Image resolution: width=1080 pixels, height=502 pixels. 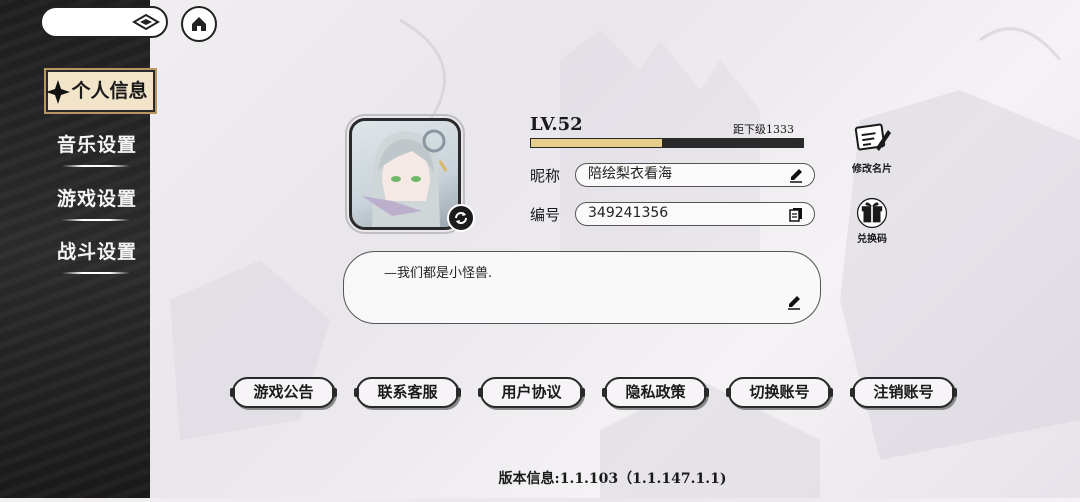 I want to click on id-label: 编号, so click(x=545, y=215).